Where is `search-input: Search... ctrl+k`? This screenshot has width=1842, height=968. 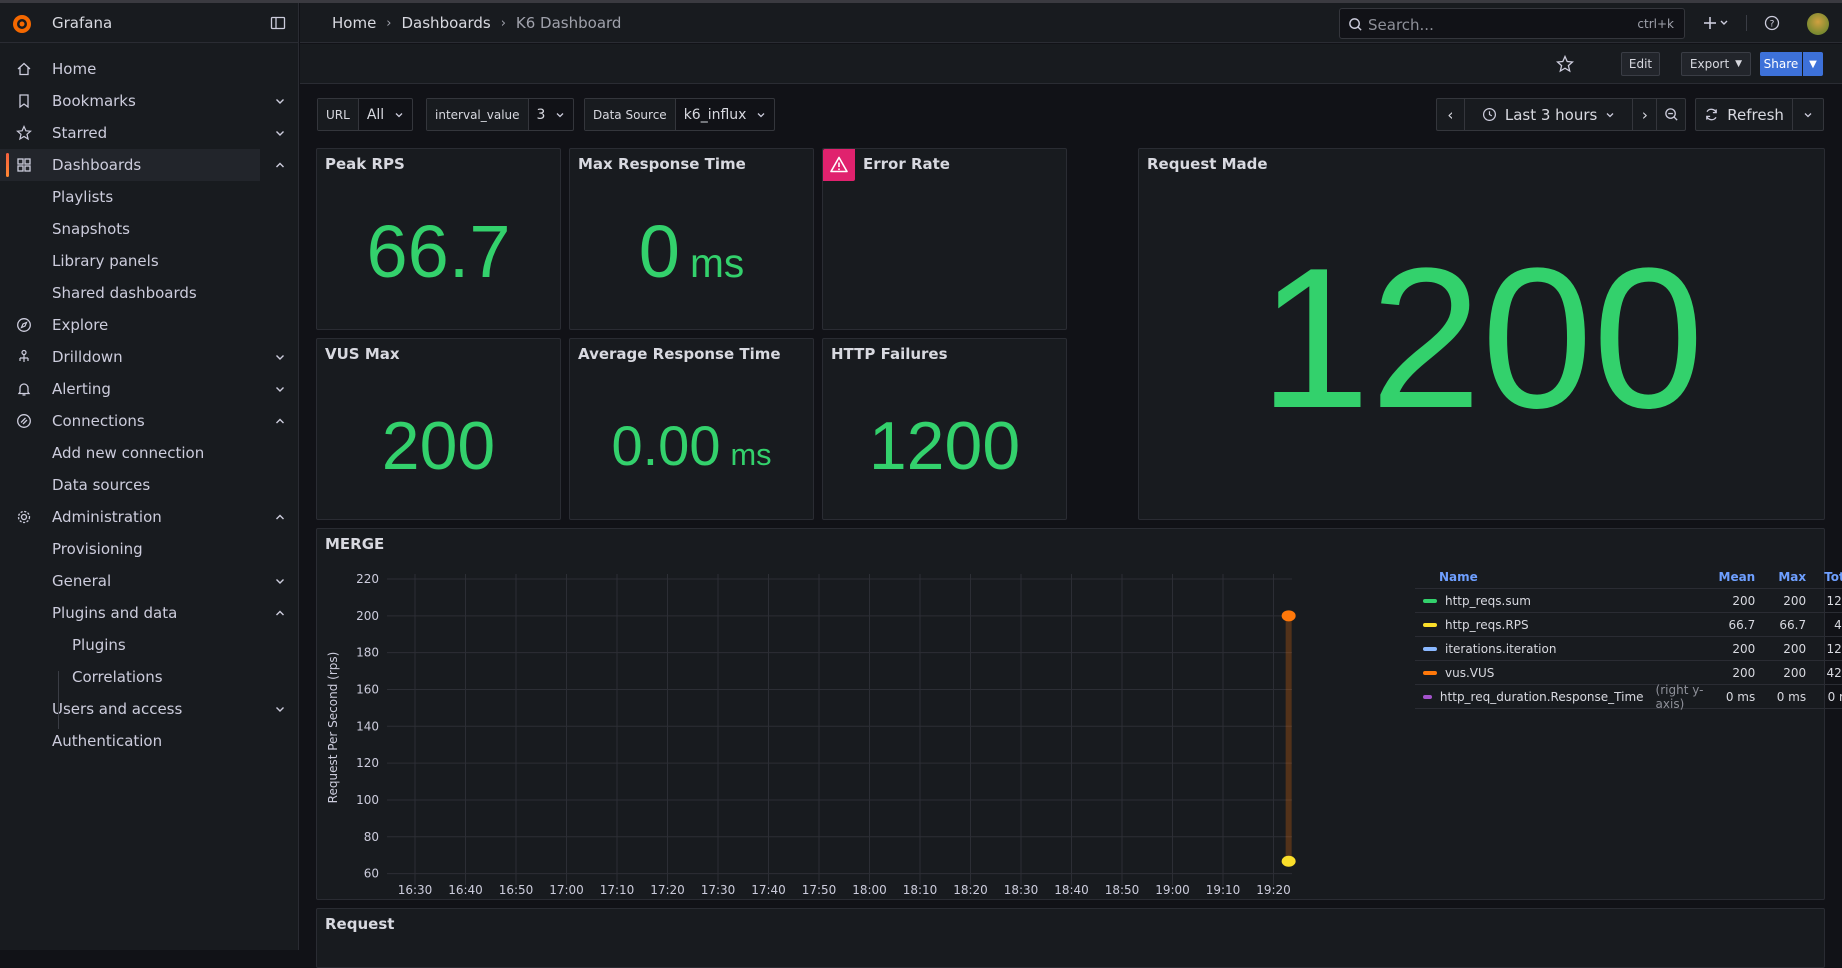
search-input: Search... ctrl+k is located at coordinates (1512, 23).